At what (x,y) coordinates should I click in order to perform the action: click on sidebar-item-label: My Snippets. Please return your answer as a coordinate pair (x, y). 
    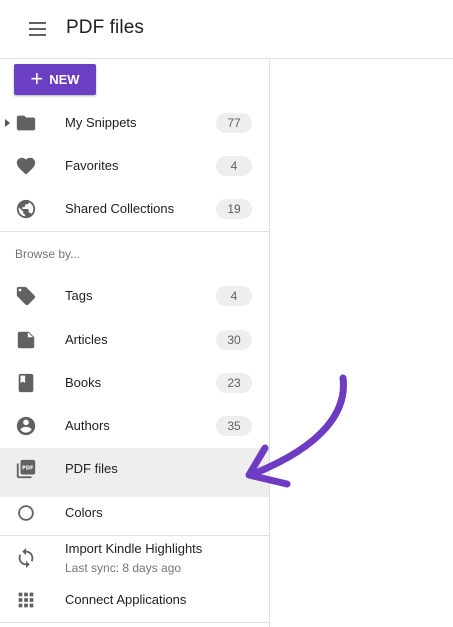
    Looking at the image, I should click on (101, 122).